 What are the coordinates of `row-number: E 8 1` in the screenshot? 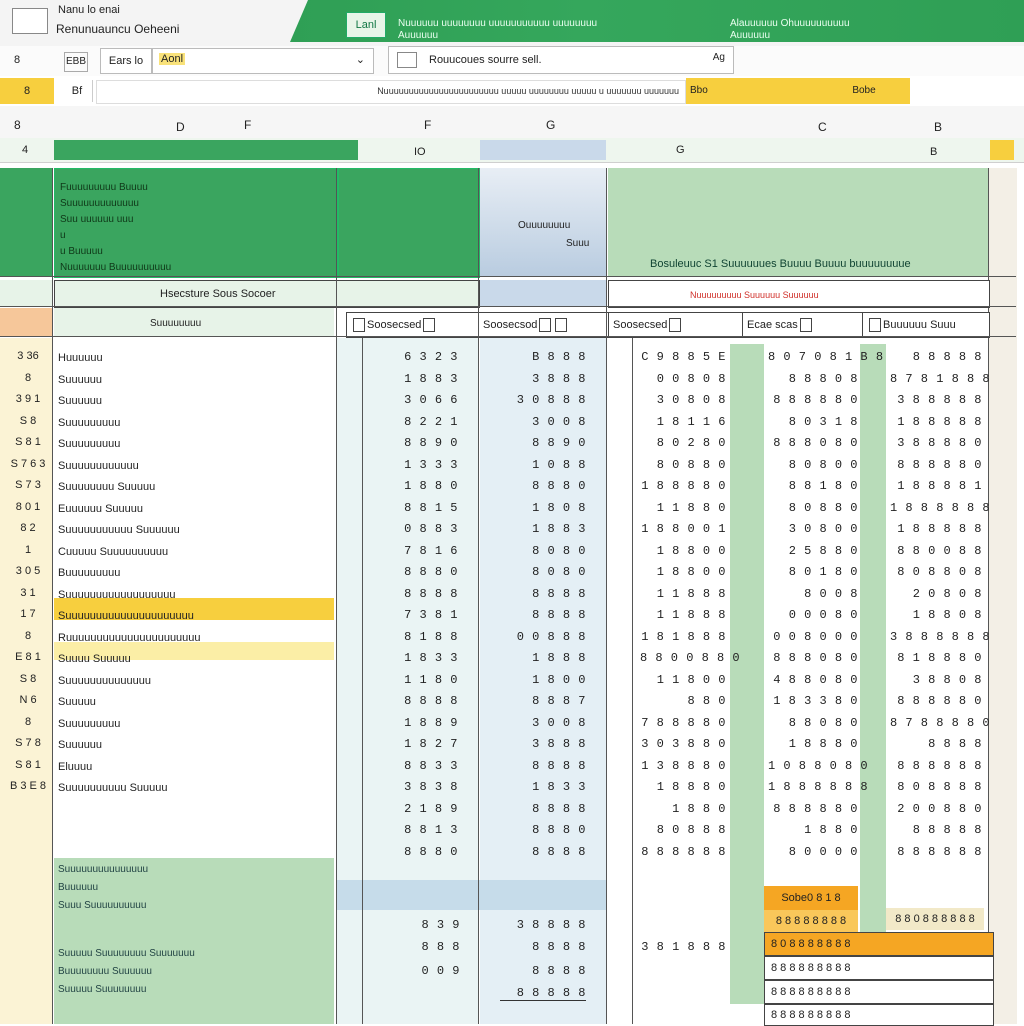 It's located at (28, 657).